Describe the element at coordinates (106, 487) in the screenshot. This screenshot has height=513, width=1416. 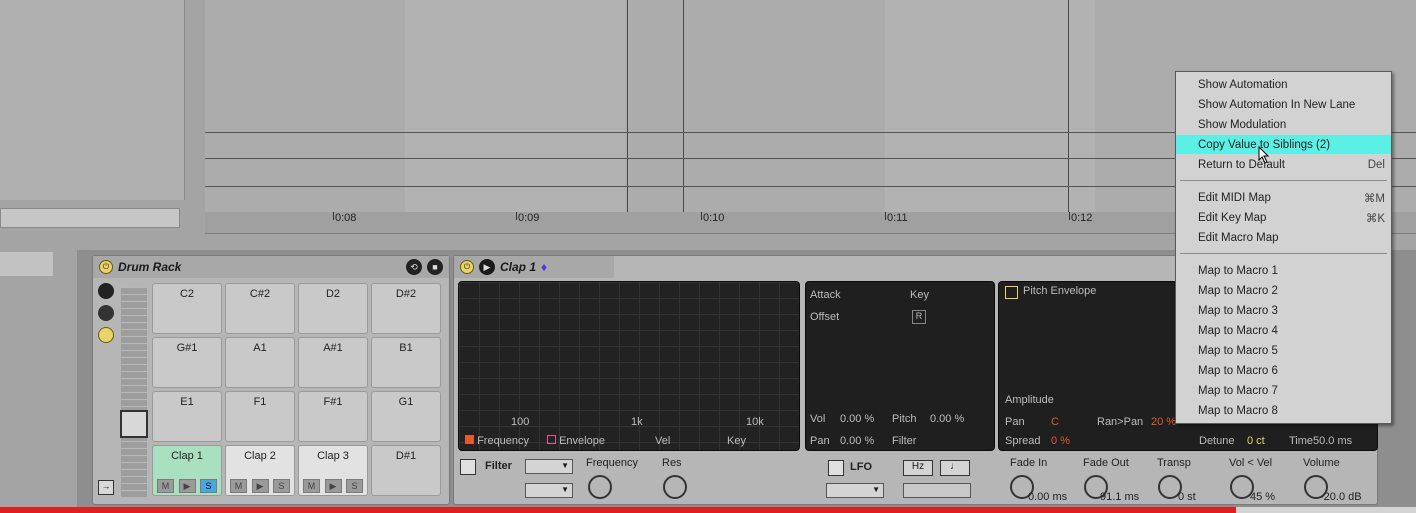
I see `collapse-icon: →` at that location.